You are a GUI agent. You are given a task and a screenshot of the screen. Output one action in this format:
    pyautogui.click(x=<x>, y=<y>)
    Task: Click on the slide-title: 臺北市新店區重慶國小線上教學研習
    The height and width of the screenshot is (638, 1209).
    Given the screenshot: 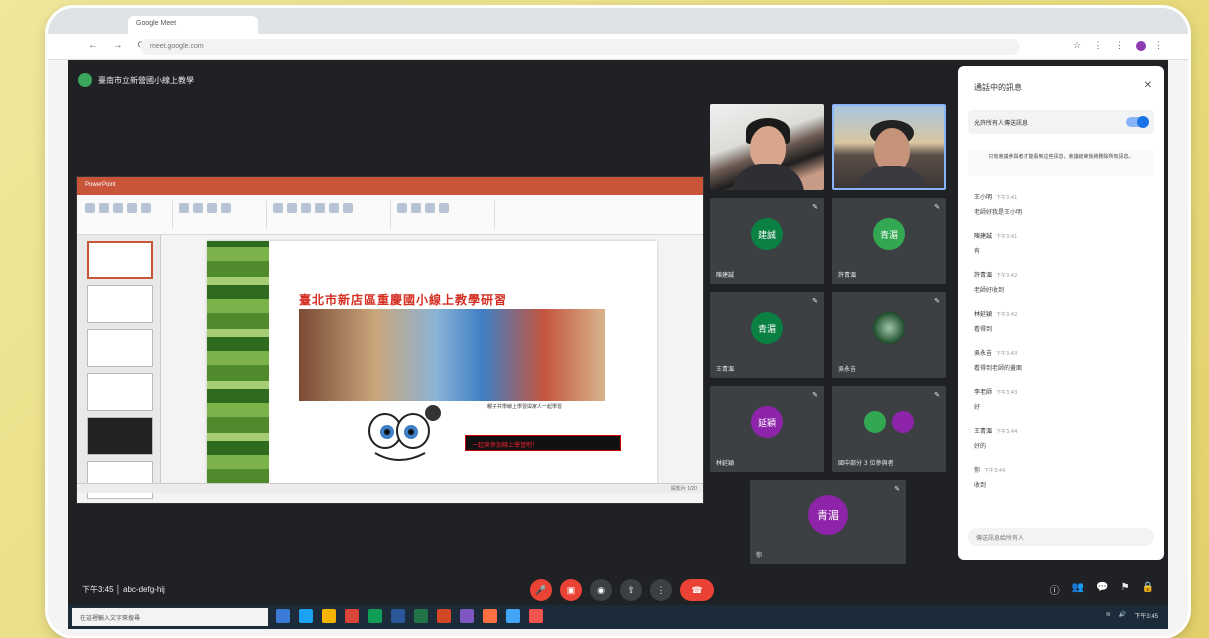 What is the action you would take?
    pyautogui.click(x=403, y=300)
    